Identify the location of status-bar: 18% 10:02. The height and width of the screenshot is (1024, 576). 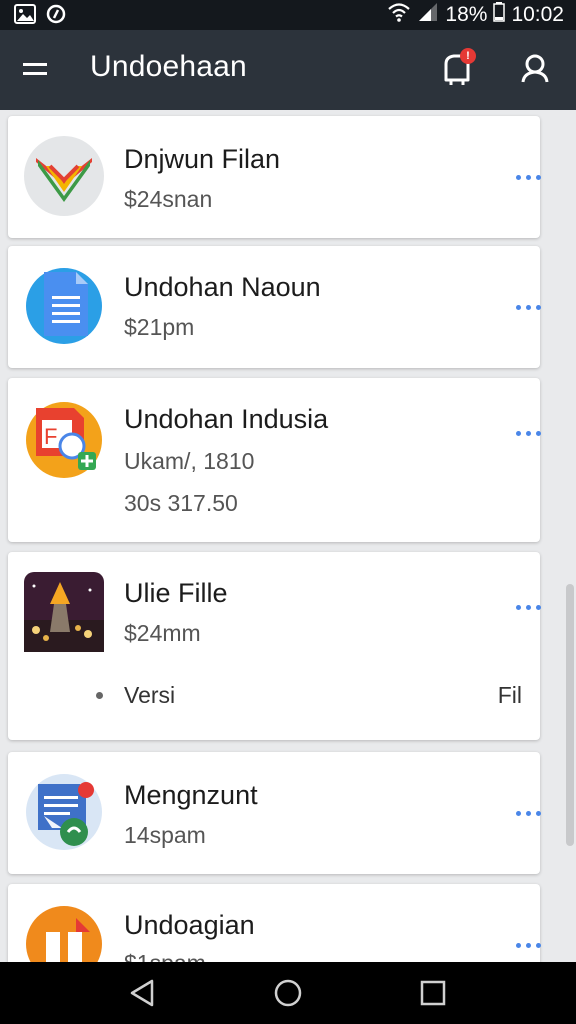
(288, 15).